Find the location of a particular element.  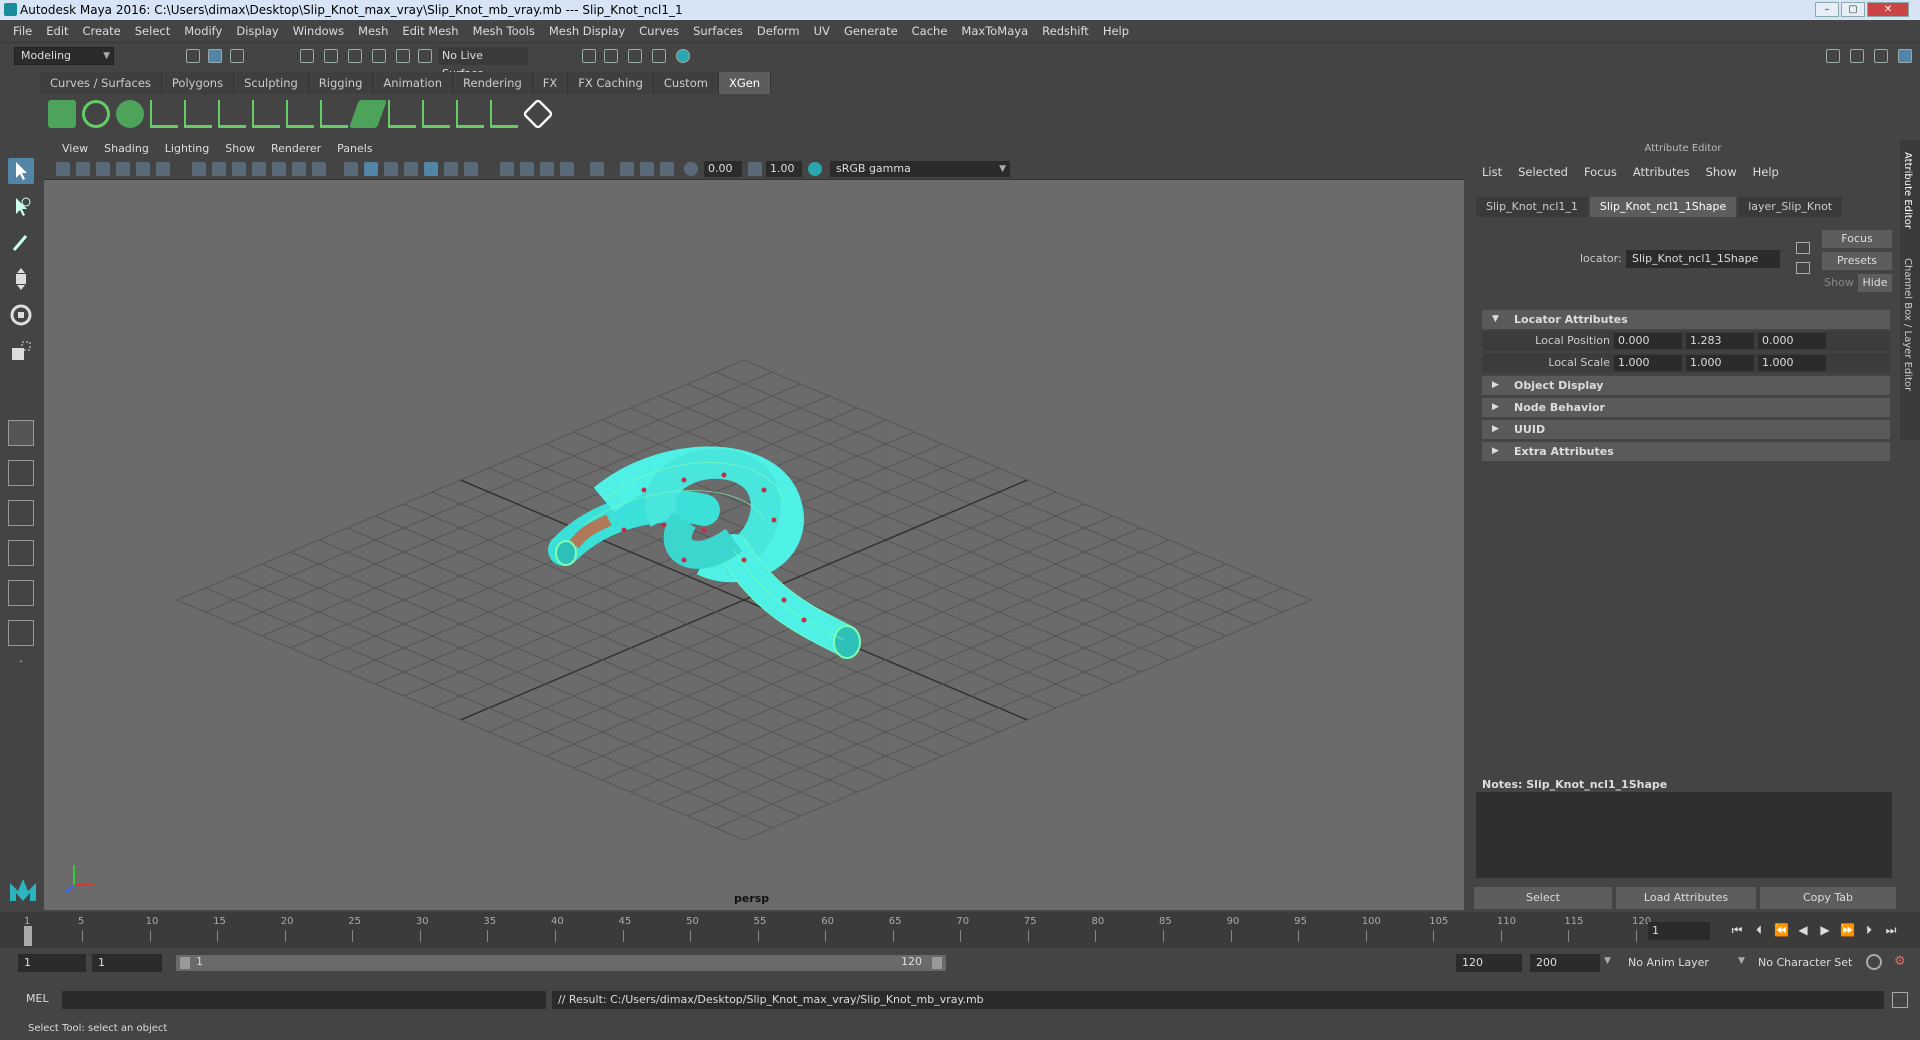

camera-attributes-icon is located at coordinates (83, 169).